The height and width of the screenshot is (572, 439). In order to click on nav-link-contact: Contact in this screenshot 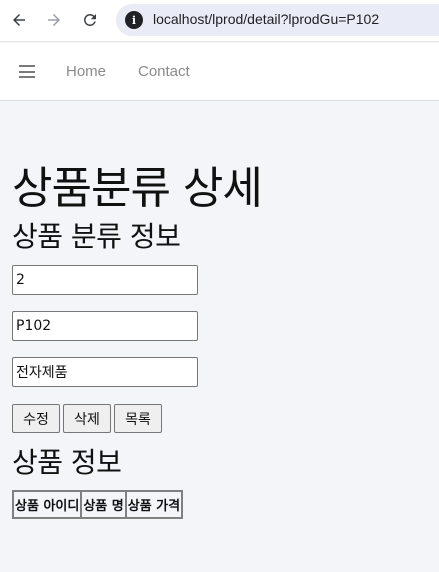, I will do `click(164, 71)`.